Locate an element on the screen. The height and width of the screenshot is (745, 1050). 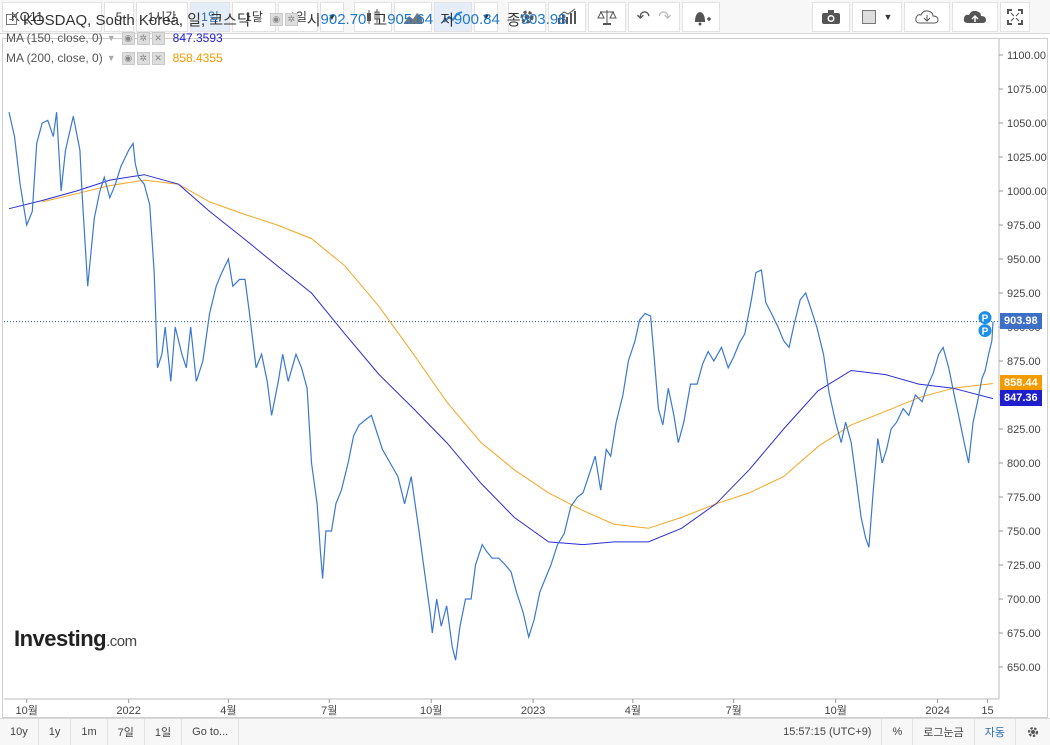
range-1y: 1y is located at coordinates (55, 731).